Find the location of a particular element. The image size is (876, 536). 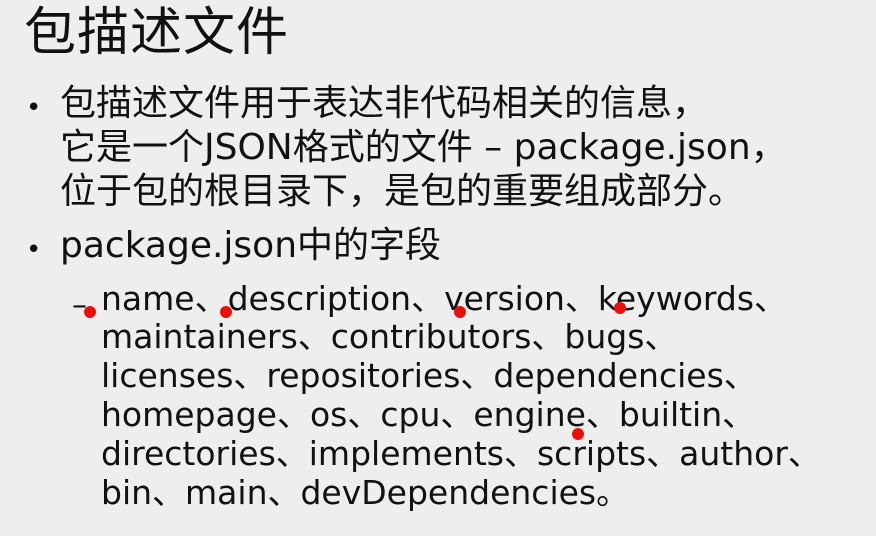

field-list-line-1: name、description、version、keywords、 is located at coordinates (444, 298).